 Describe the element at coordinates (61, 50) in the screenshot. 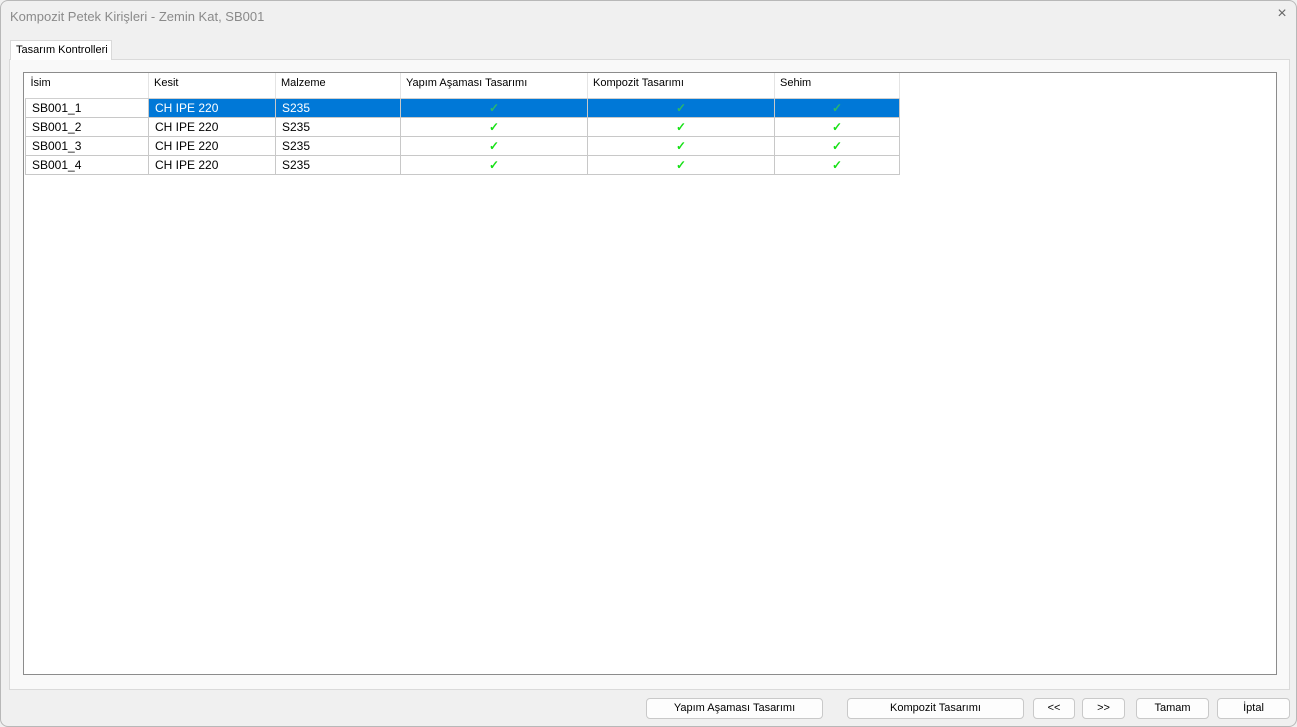

I see `tab-design-checks: Tasarım Kontrolleri` at that location.